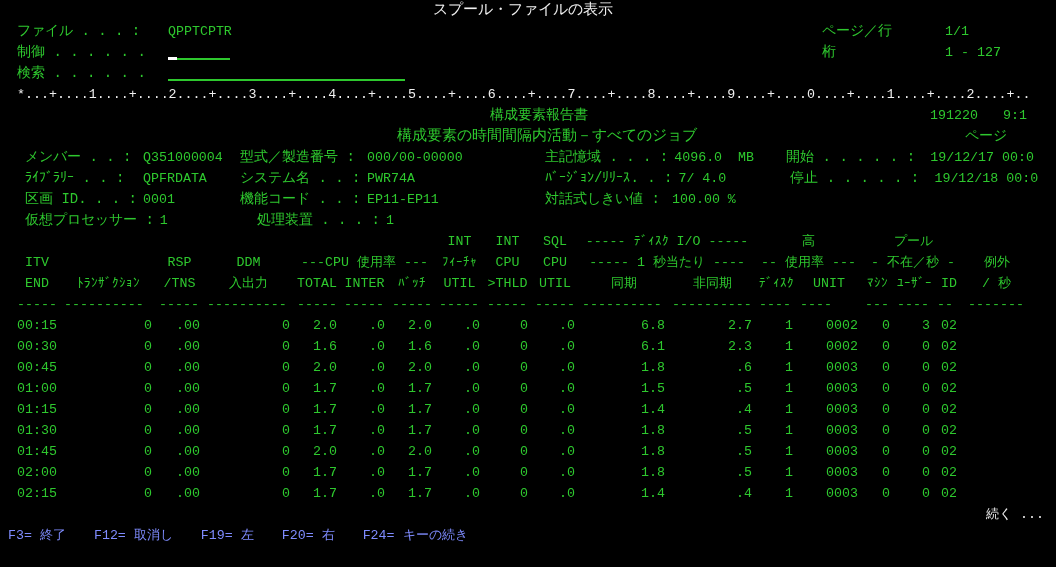  I want to click on info-label: システム名 . . :, so click(301, 178).